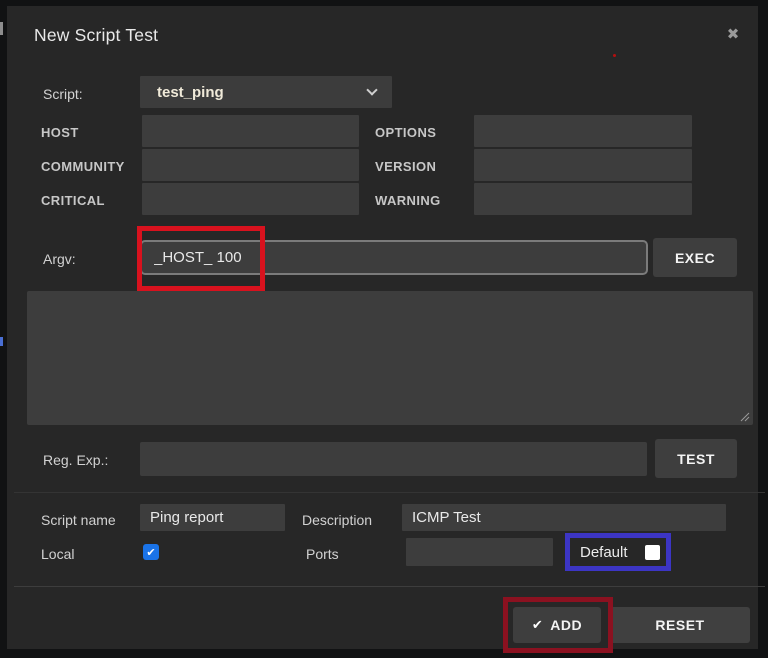 Image resolution: width=768 pixels, height=658 pixels. I want to click on version-label: VERSION, so click(406, 166).